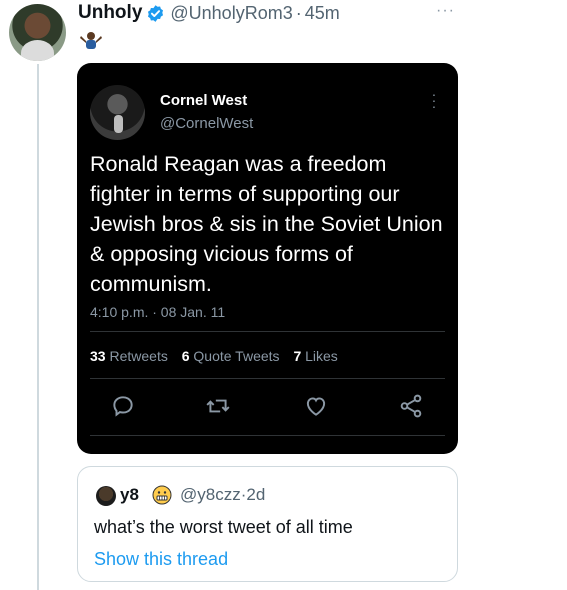 The image size is (567, 590). Describe the element at coordinates (434, 100) in the screenshot. I see `embedded-more-vertical-icon: · · ·` at that location.